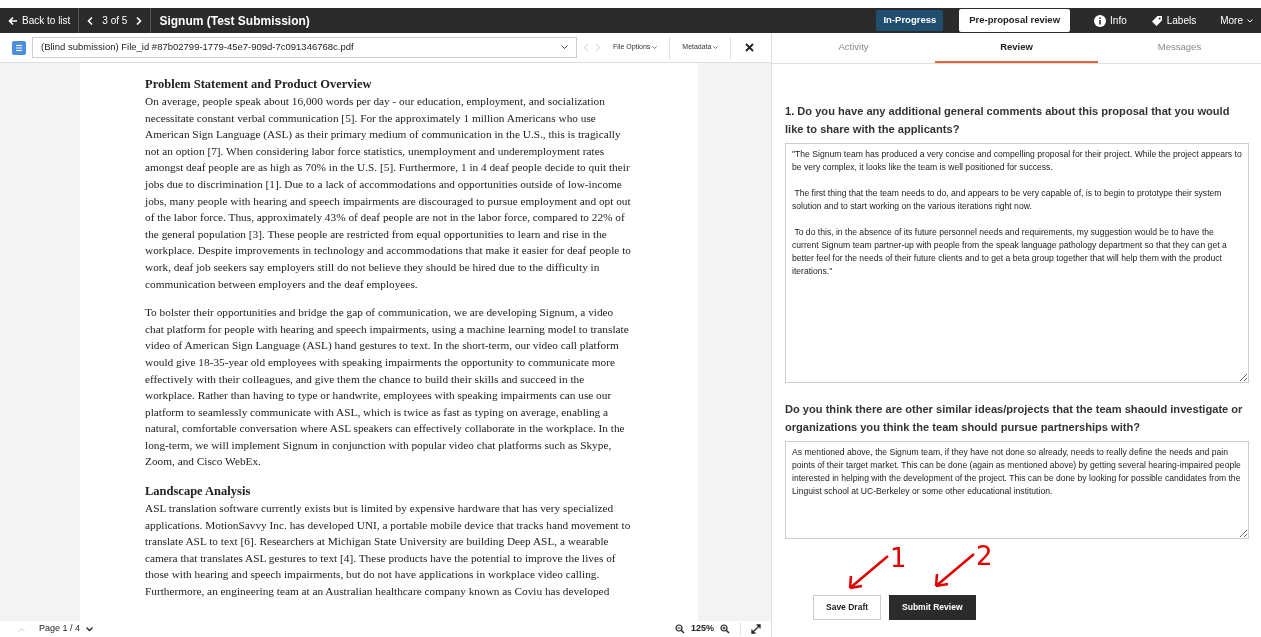  I want to click on status-badge: In-Progress, so click(910, 20).